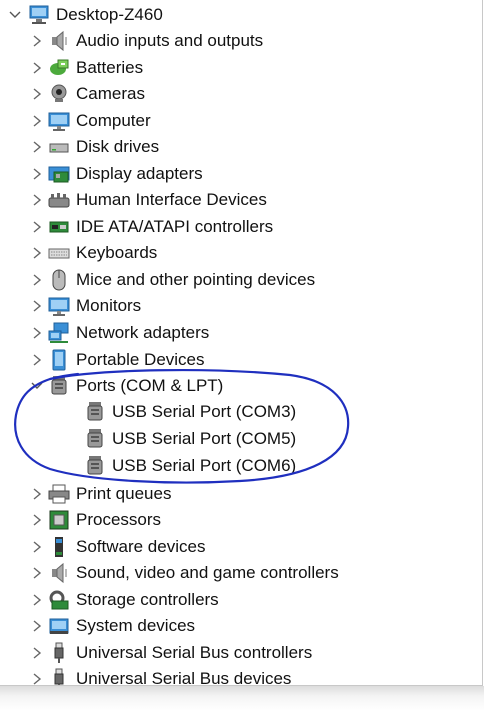 The image size is (484, 711). I want to click on tree-category: IDE ATA/ATAPI controllers, so click(151, 227).